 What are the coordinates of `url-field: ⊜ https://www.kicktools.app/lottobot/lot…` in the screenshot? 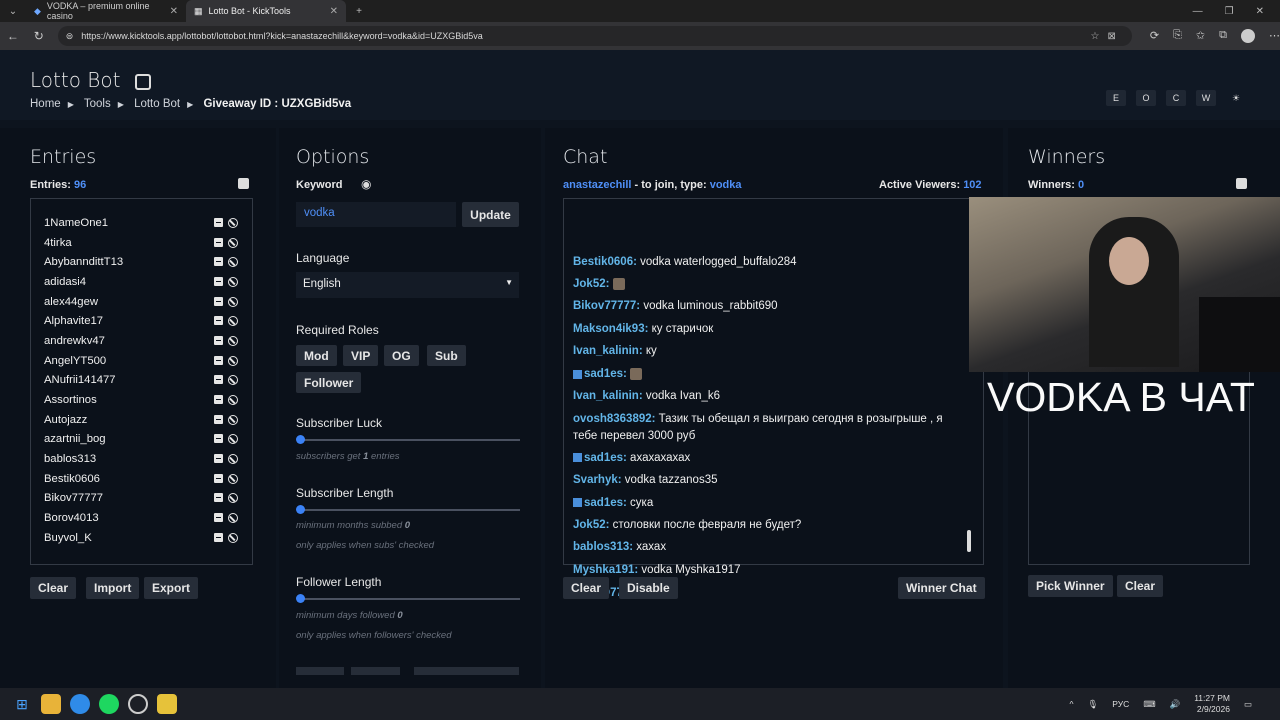 It's located at (594, 36).